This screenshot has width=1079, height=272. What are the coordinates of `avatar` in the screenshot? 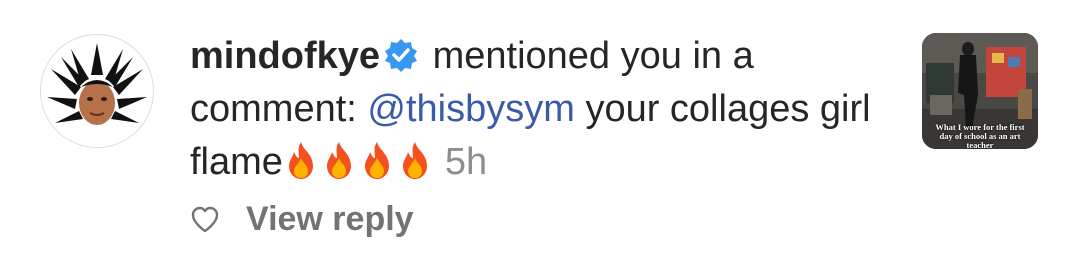 It's located at (97, 91).